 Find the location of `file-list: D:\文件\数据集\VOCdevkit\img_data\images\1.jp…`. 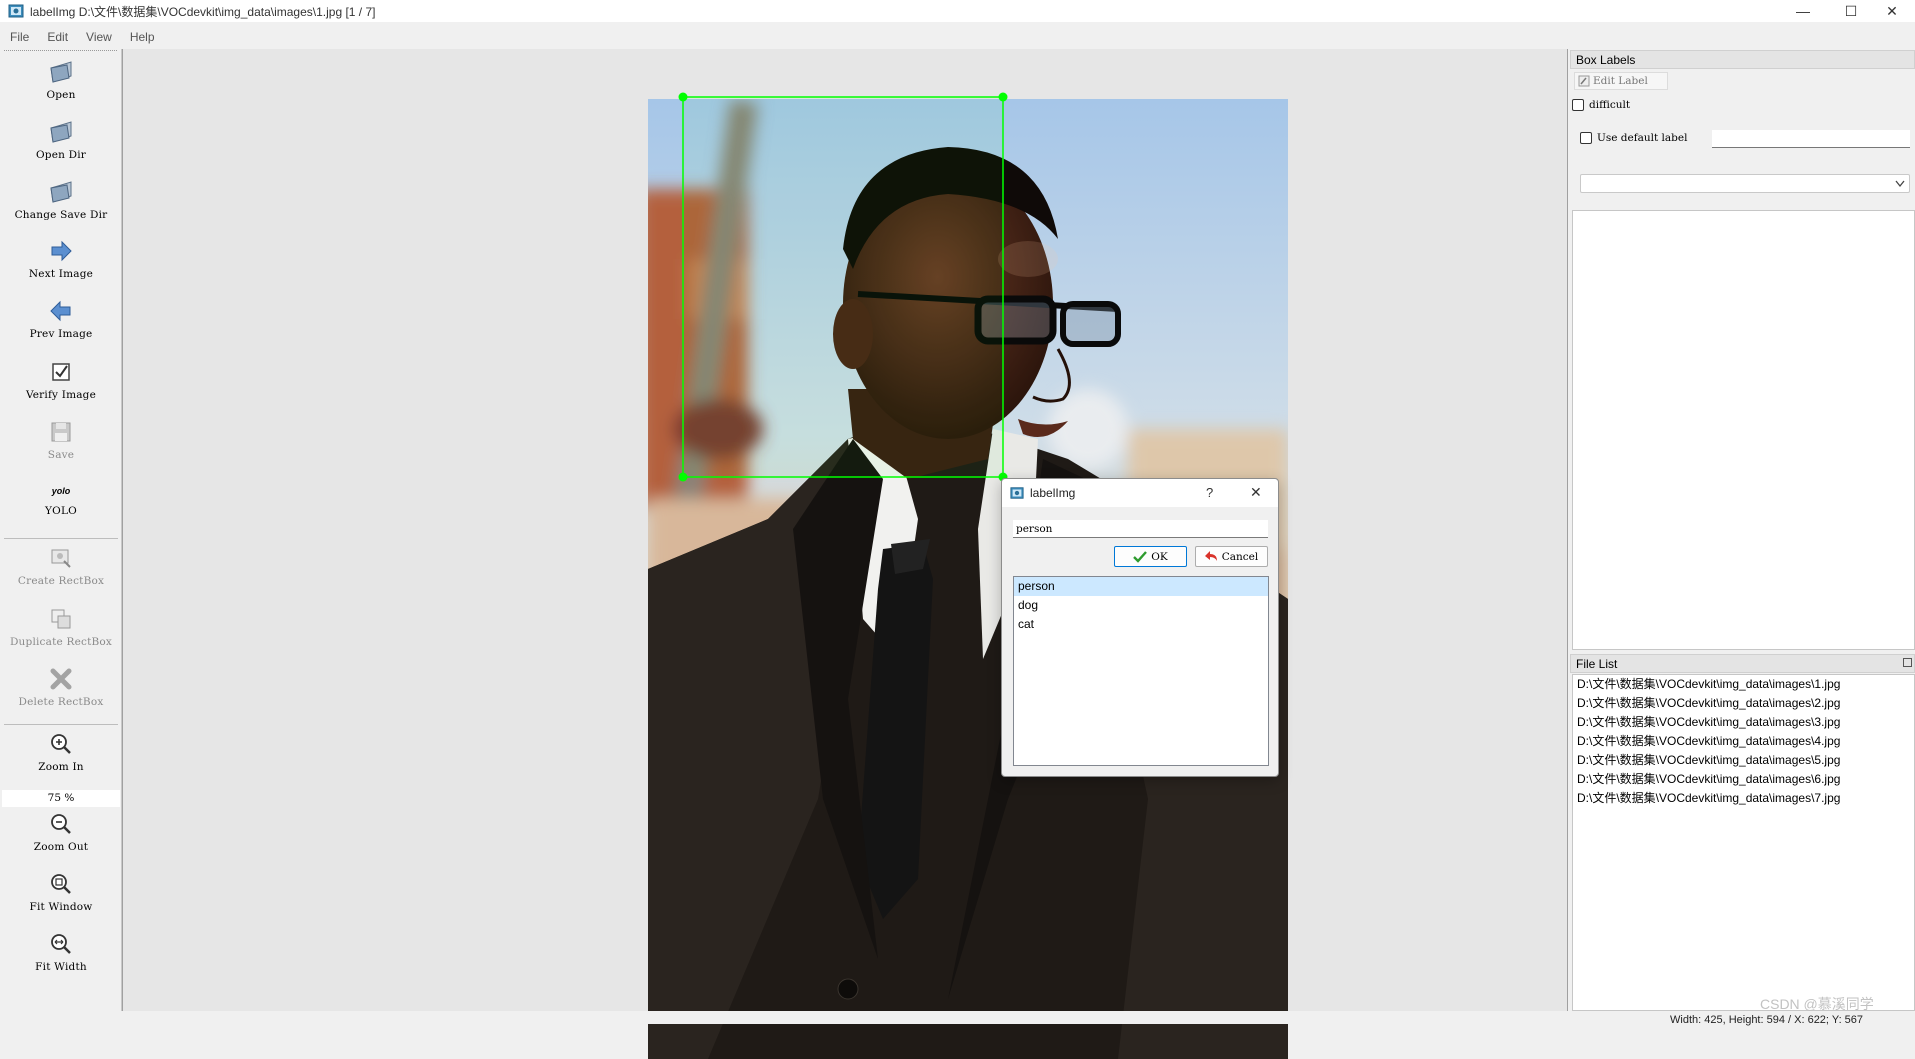

file-list: D:\文件\数据集\VOCdevkit\img_data\images\1.jp… is located at coordinates (1743, 842).